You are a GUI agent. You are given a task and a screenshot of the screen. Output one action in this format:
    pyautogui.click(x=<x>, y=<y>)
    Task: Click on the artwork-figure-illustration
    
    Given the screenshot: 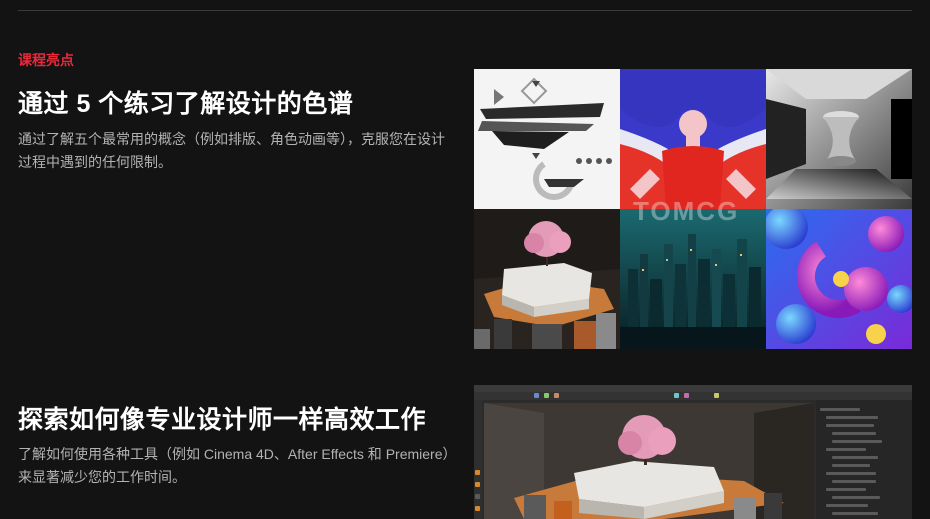 What is the action you would take?
    pyautogui.click(x=693, y=139)
    